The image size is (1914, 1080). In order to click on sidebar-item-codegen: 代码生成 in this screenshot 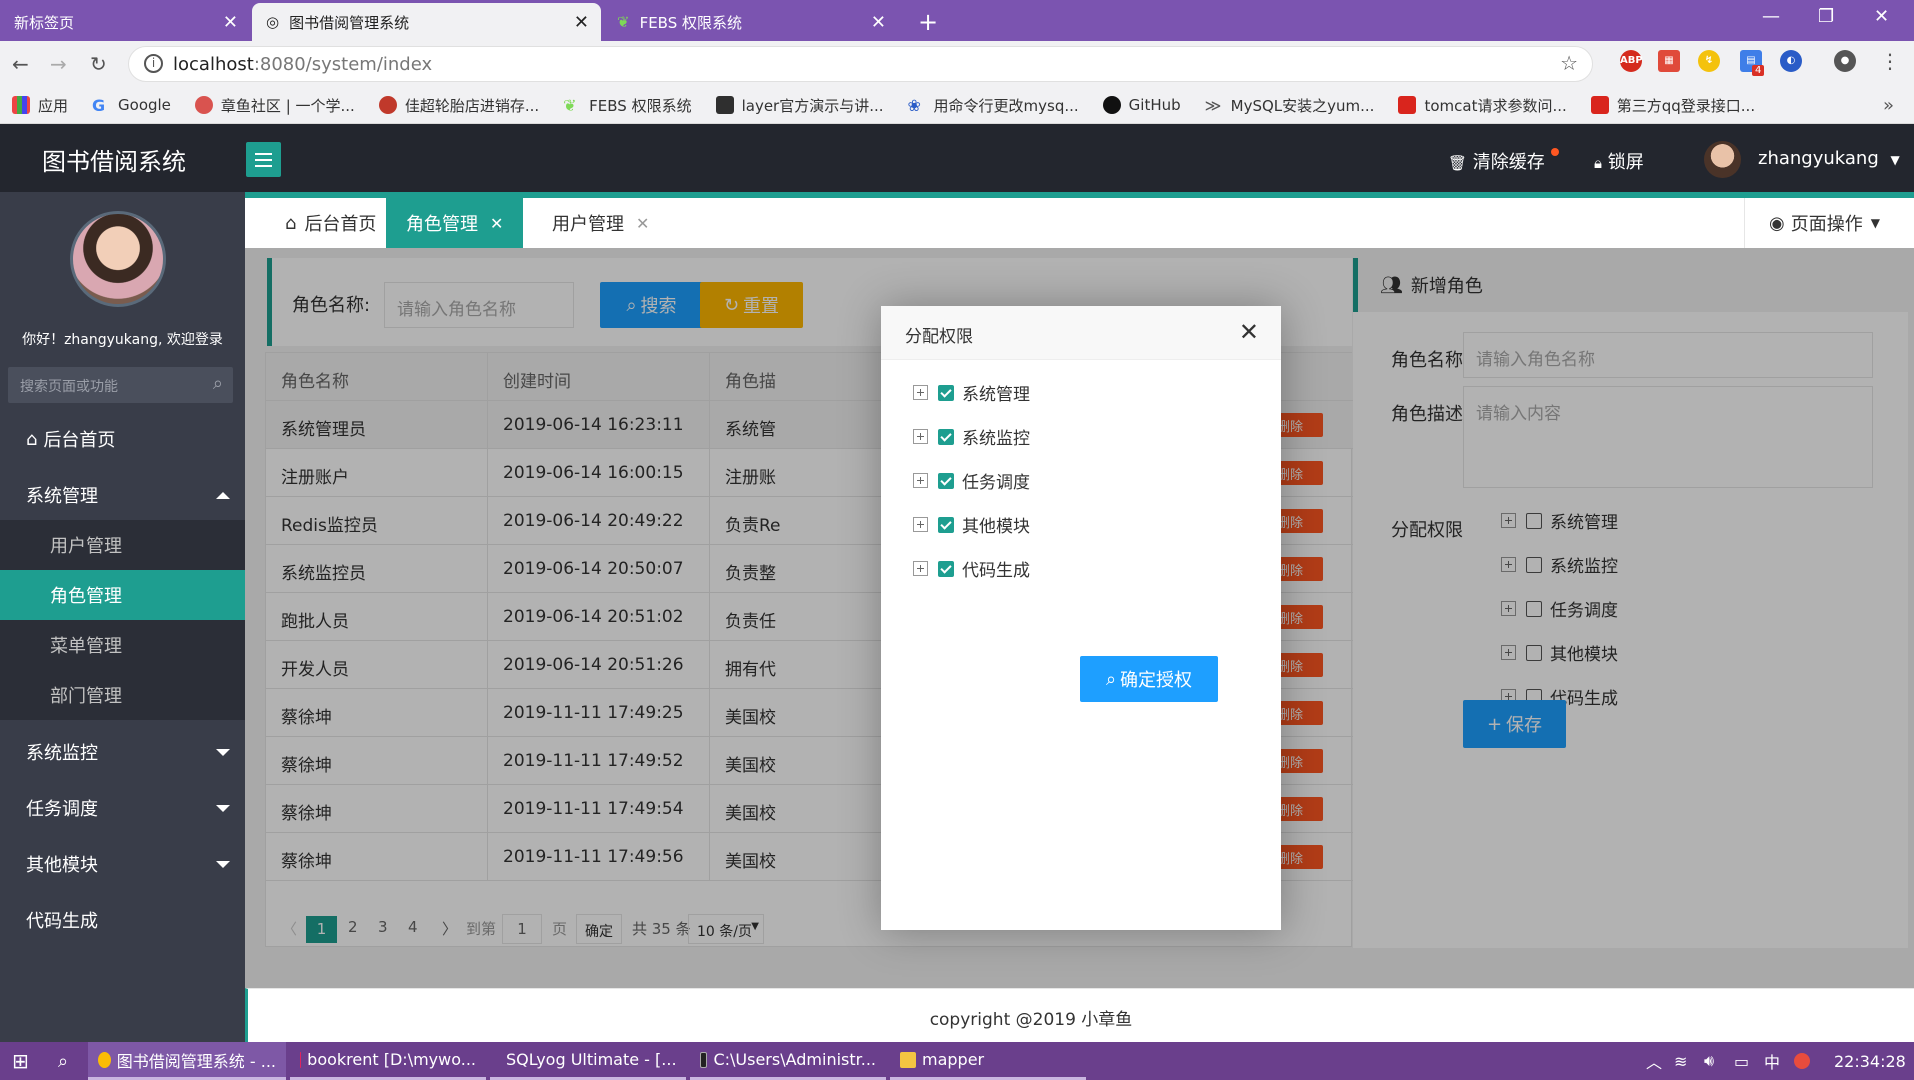, I will do `click(122, 920)`.